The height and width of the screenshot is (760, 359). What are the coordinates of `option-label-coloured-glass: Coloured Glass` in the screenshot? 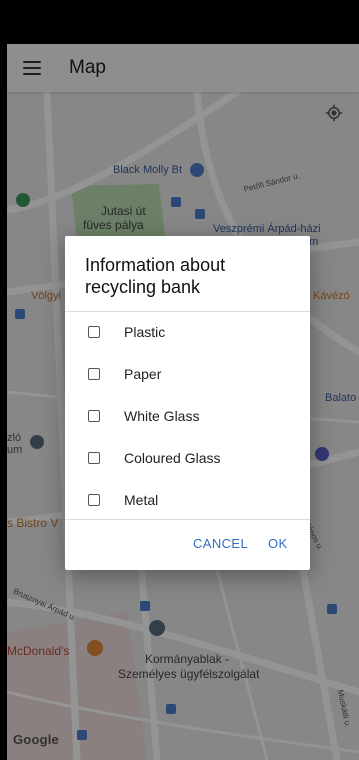 It's located at (172, 458).